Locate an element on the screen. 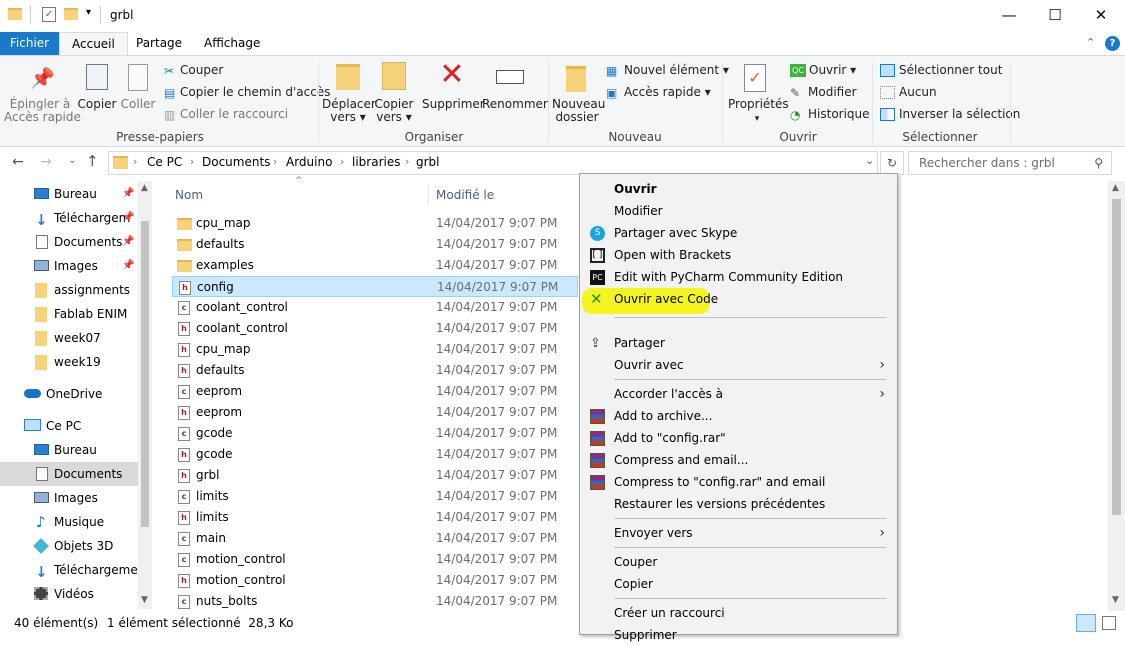  context-menu-item: Copier is located at coordinates (738, 584).